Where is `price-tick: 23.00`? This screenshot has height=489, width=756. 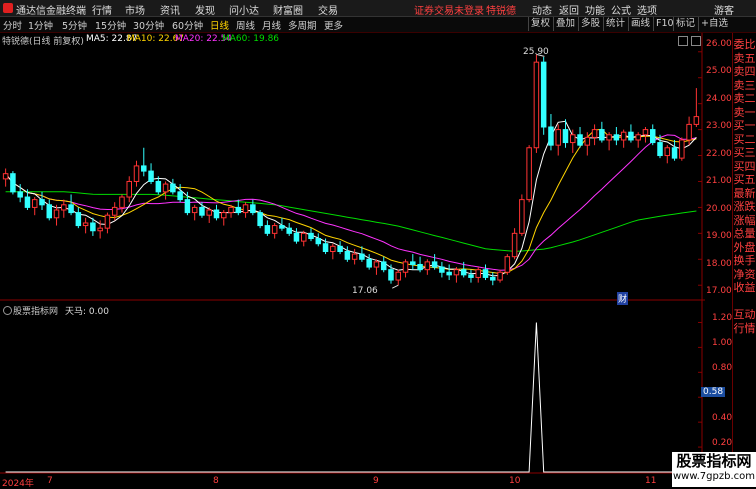
price-tick: 23.00 is located at coordinates (719, 126).